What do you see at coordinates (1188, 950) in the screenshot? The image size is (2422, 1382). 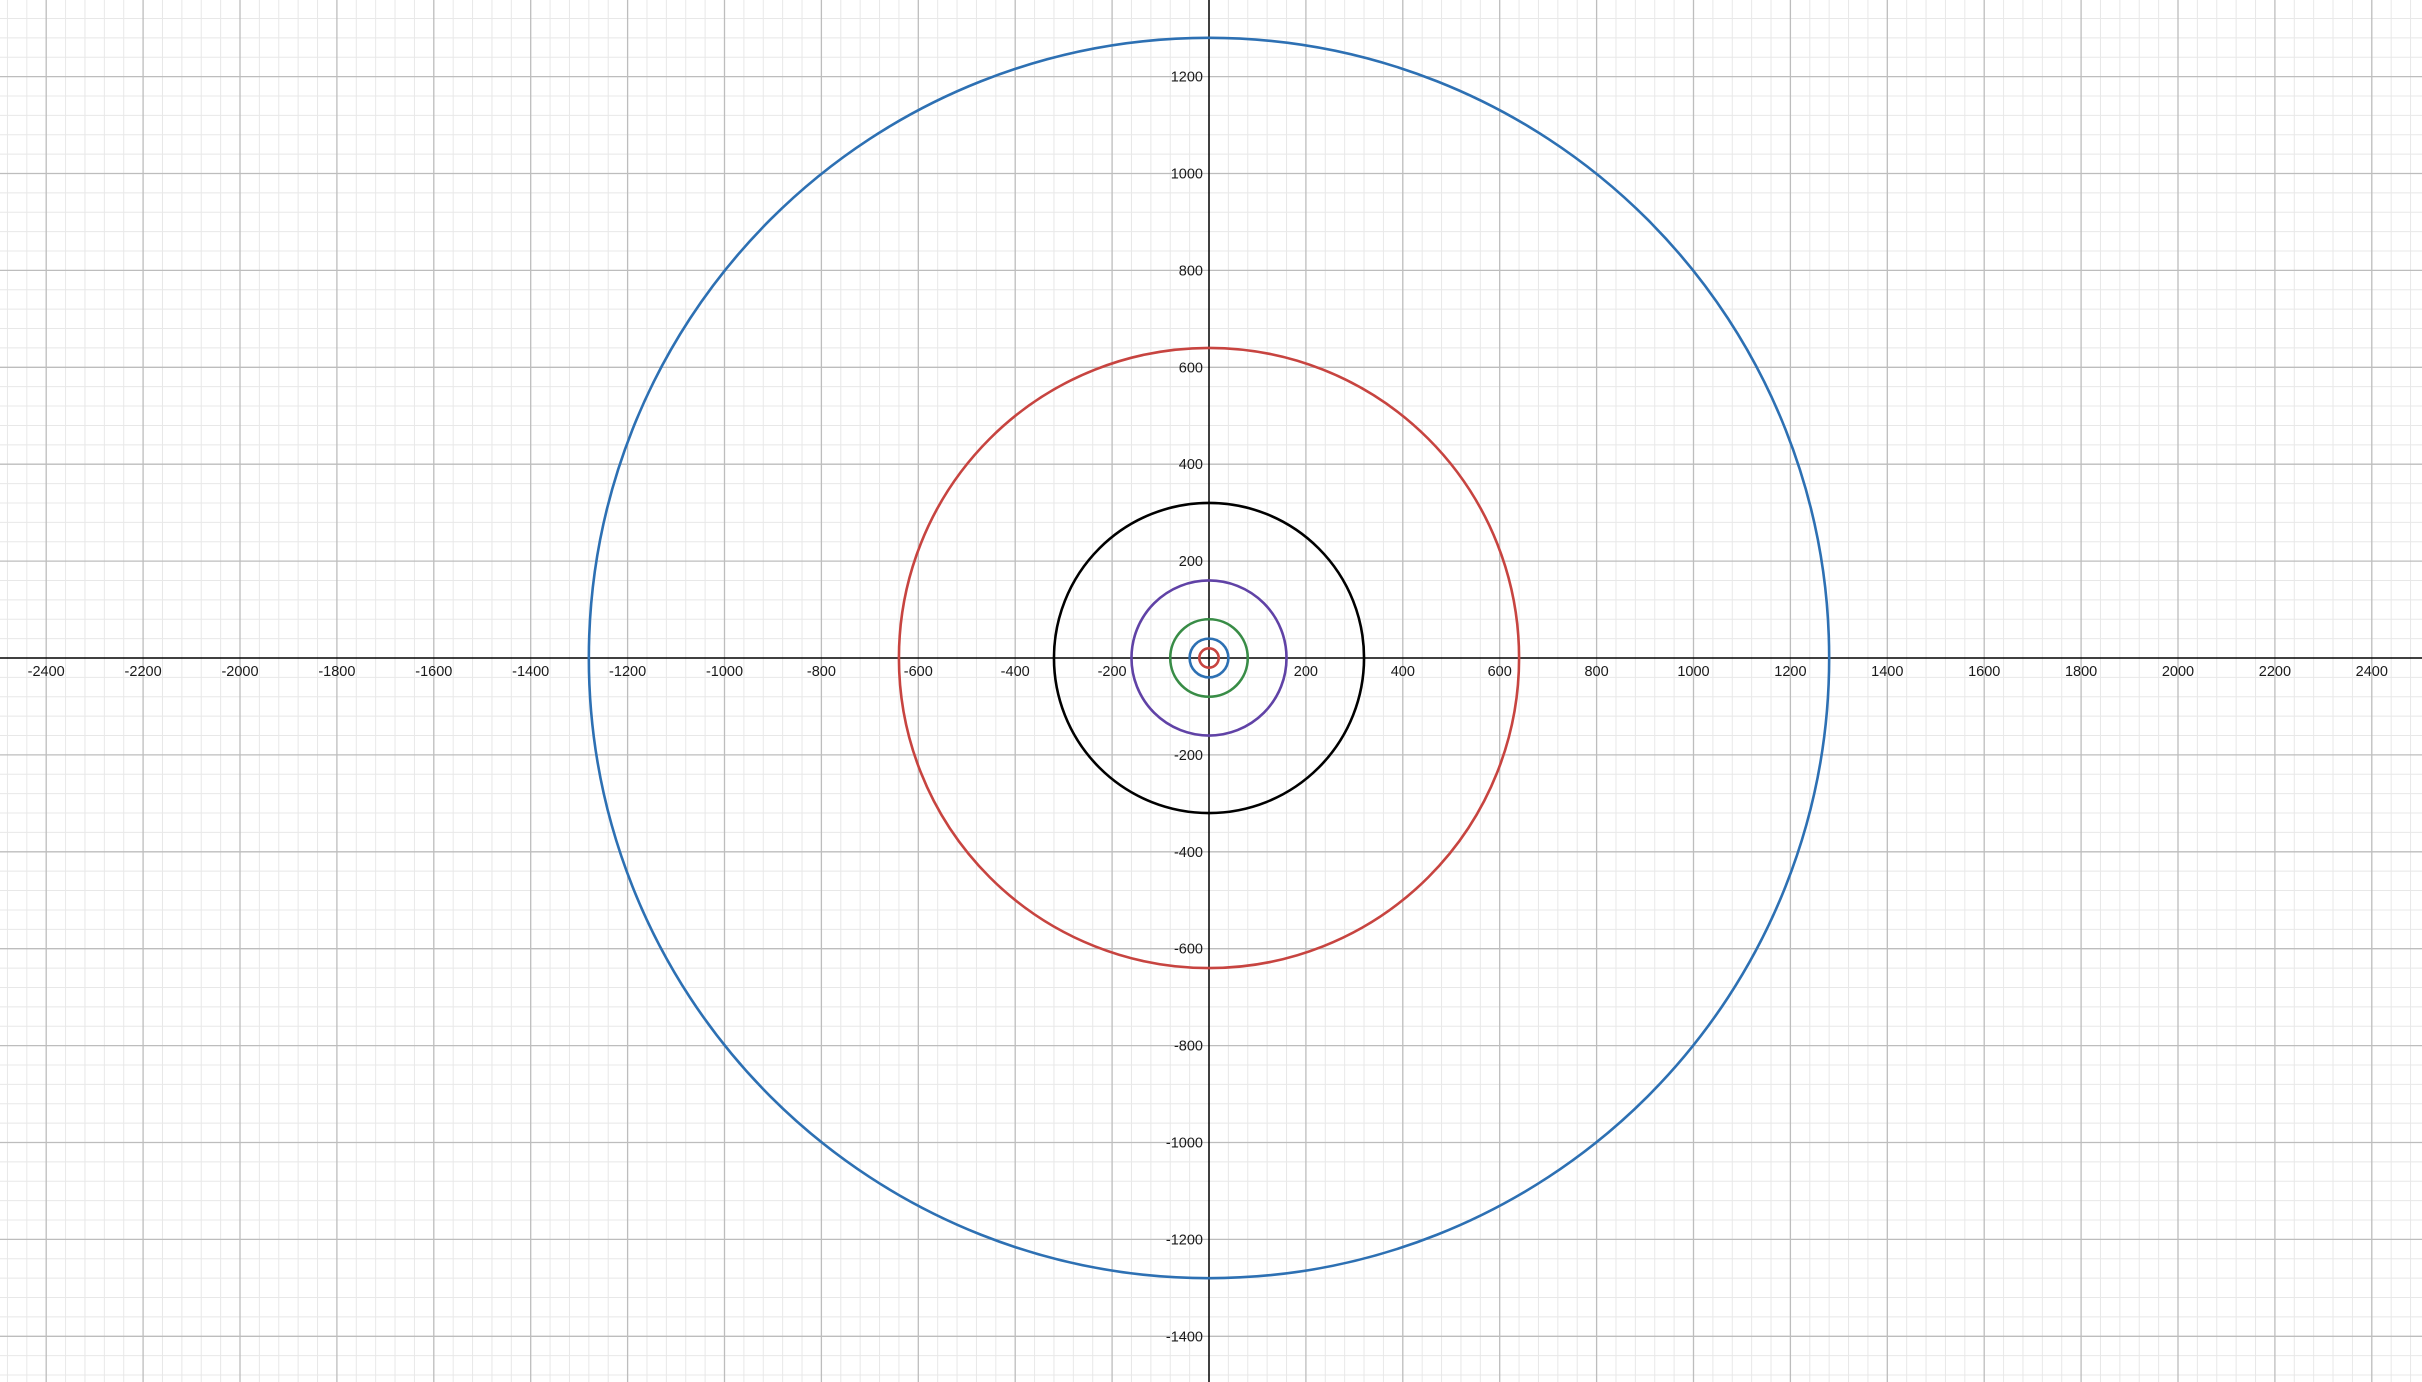 I see `y-tick-label: -600` at bounding box center [1188, 950].